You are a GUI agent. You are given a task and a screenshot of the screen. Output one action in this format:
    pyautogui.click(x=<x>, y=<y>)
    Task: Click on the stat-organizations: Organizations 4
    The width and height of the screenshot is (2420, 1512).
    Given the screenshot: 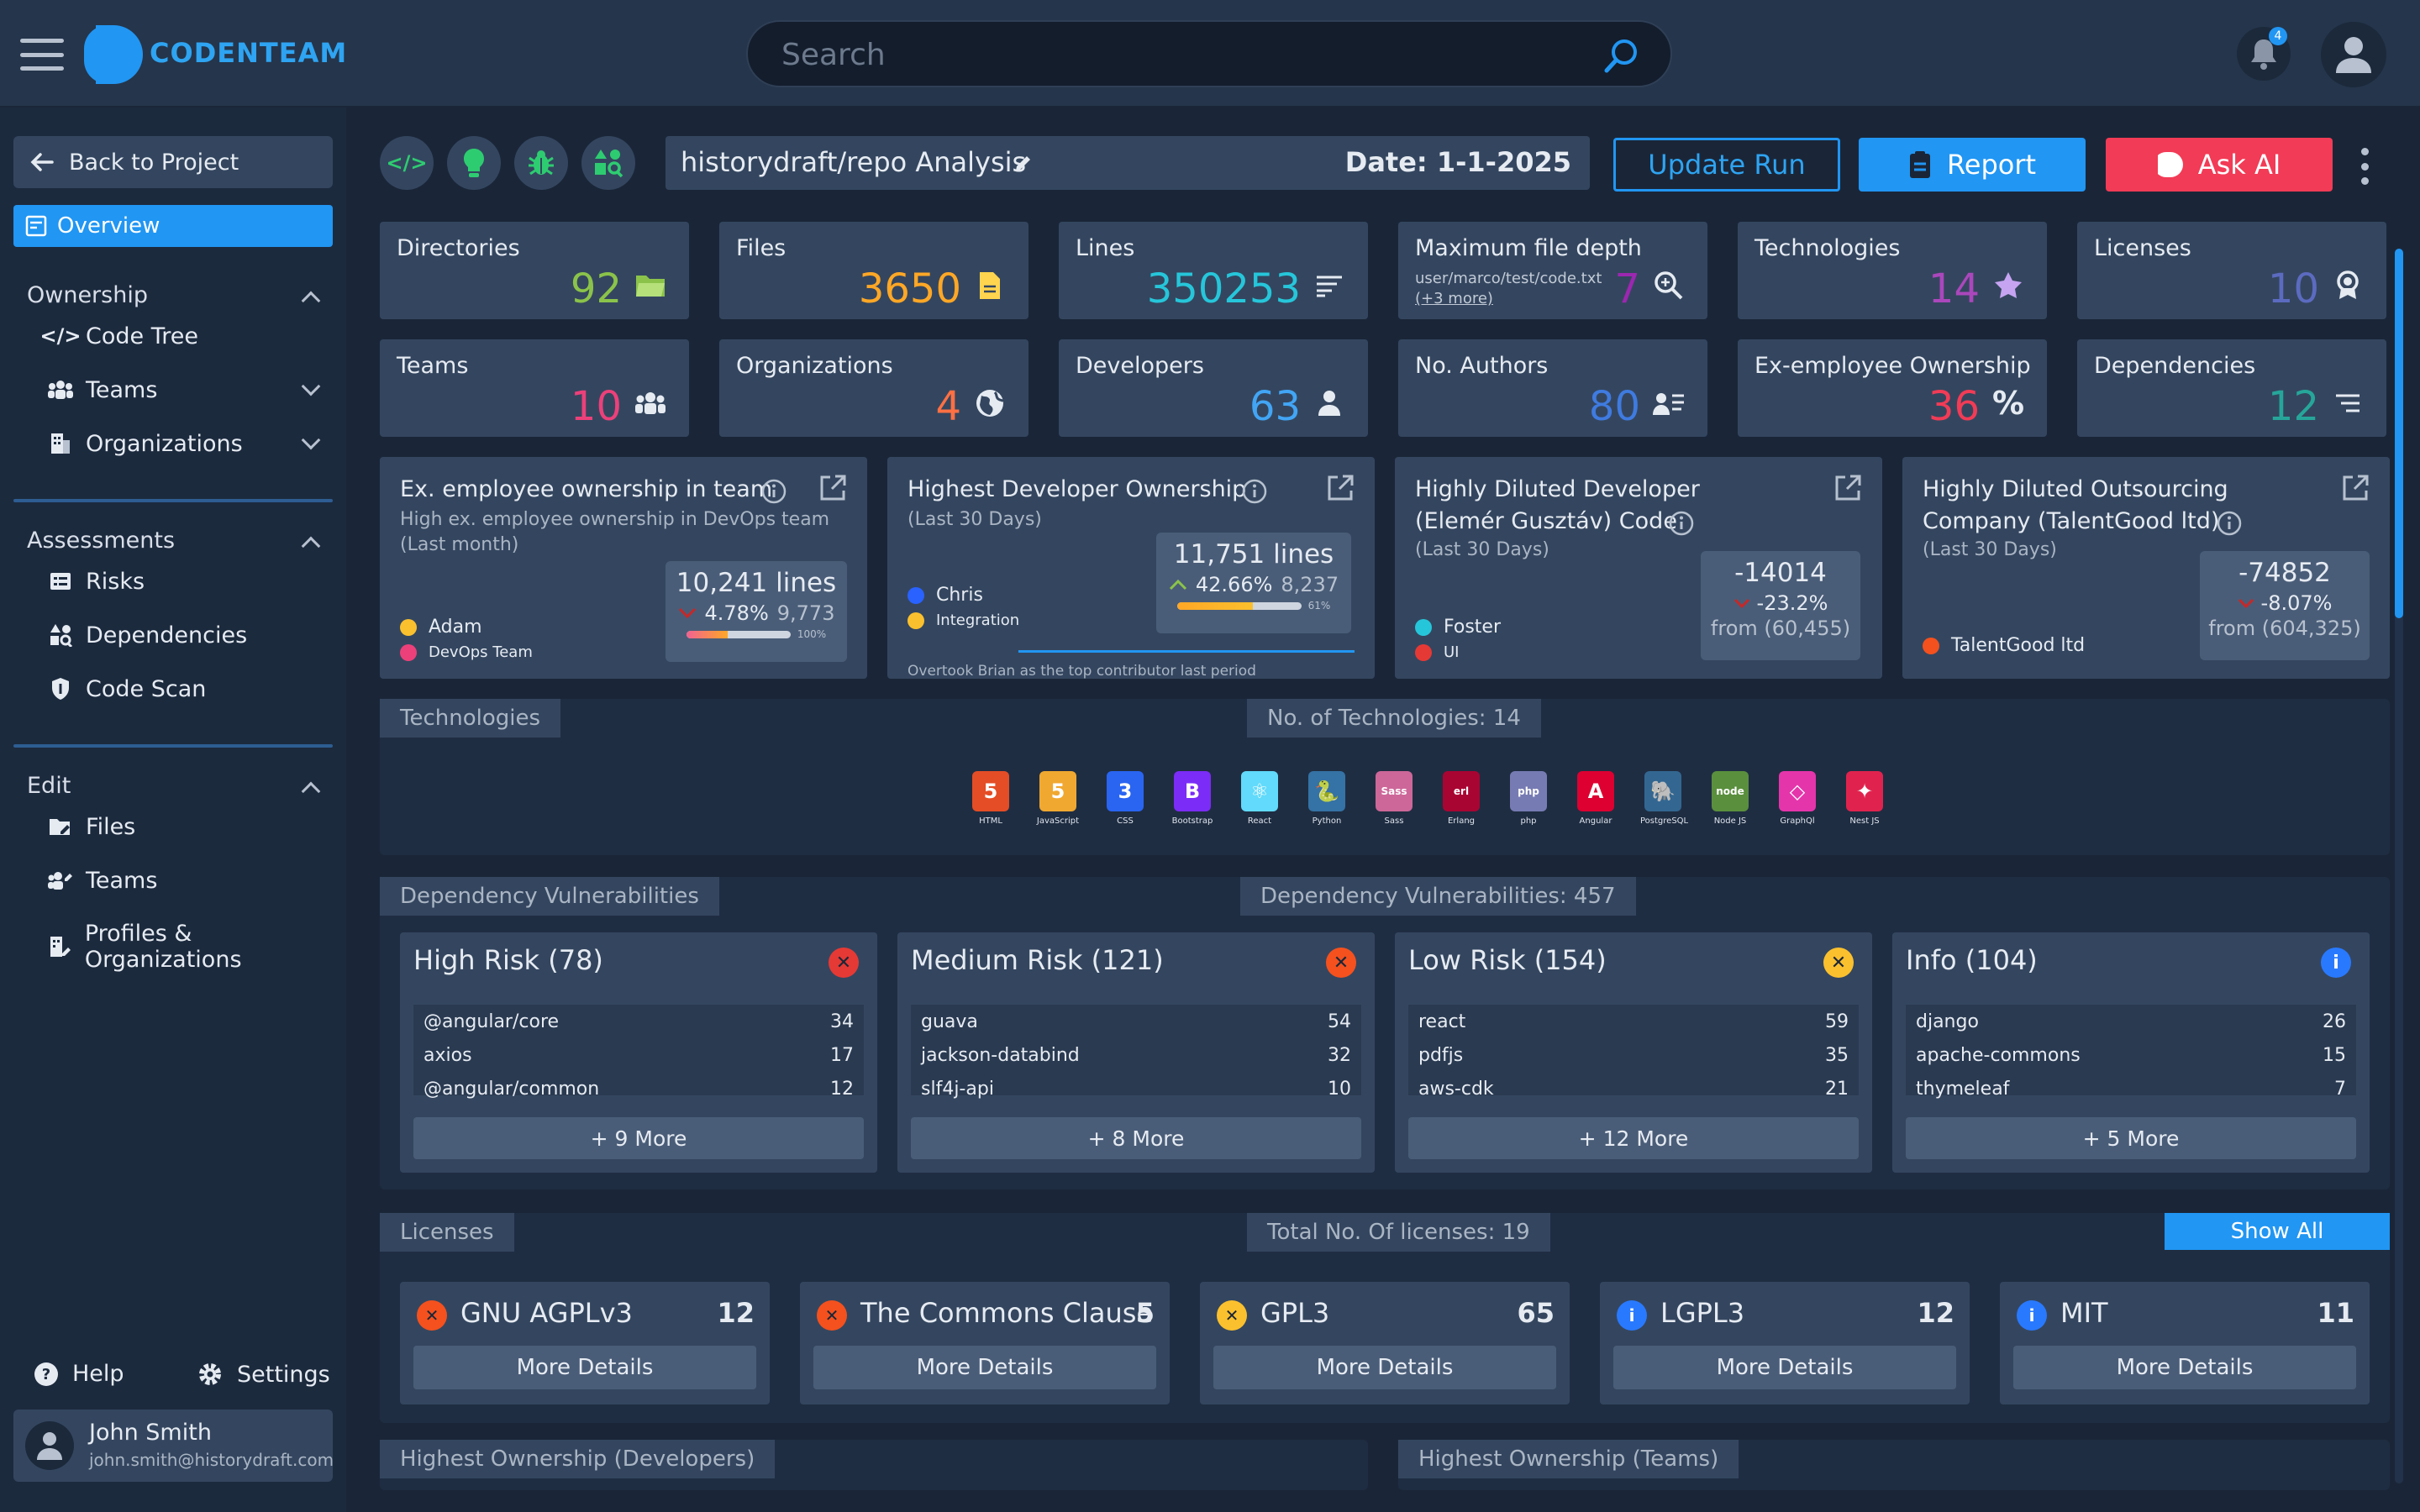 What is the action you would take?
    pyautogui.click(x=873, y=388)
    